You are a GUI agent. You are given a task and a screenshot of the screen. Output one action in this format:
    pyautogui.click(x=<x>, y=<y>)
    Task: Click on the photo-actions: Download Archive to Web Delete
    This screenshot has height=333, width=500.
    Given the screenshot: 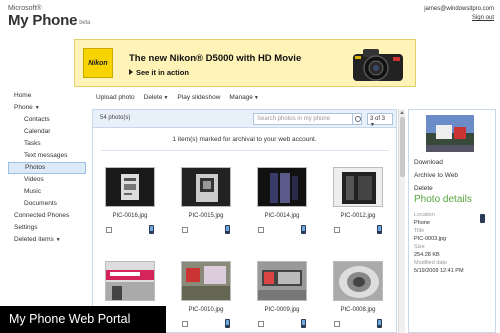 What is the action you would take?
    pyautogui.click(x=436, y=175)
    